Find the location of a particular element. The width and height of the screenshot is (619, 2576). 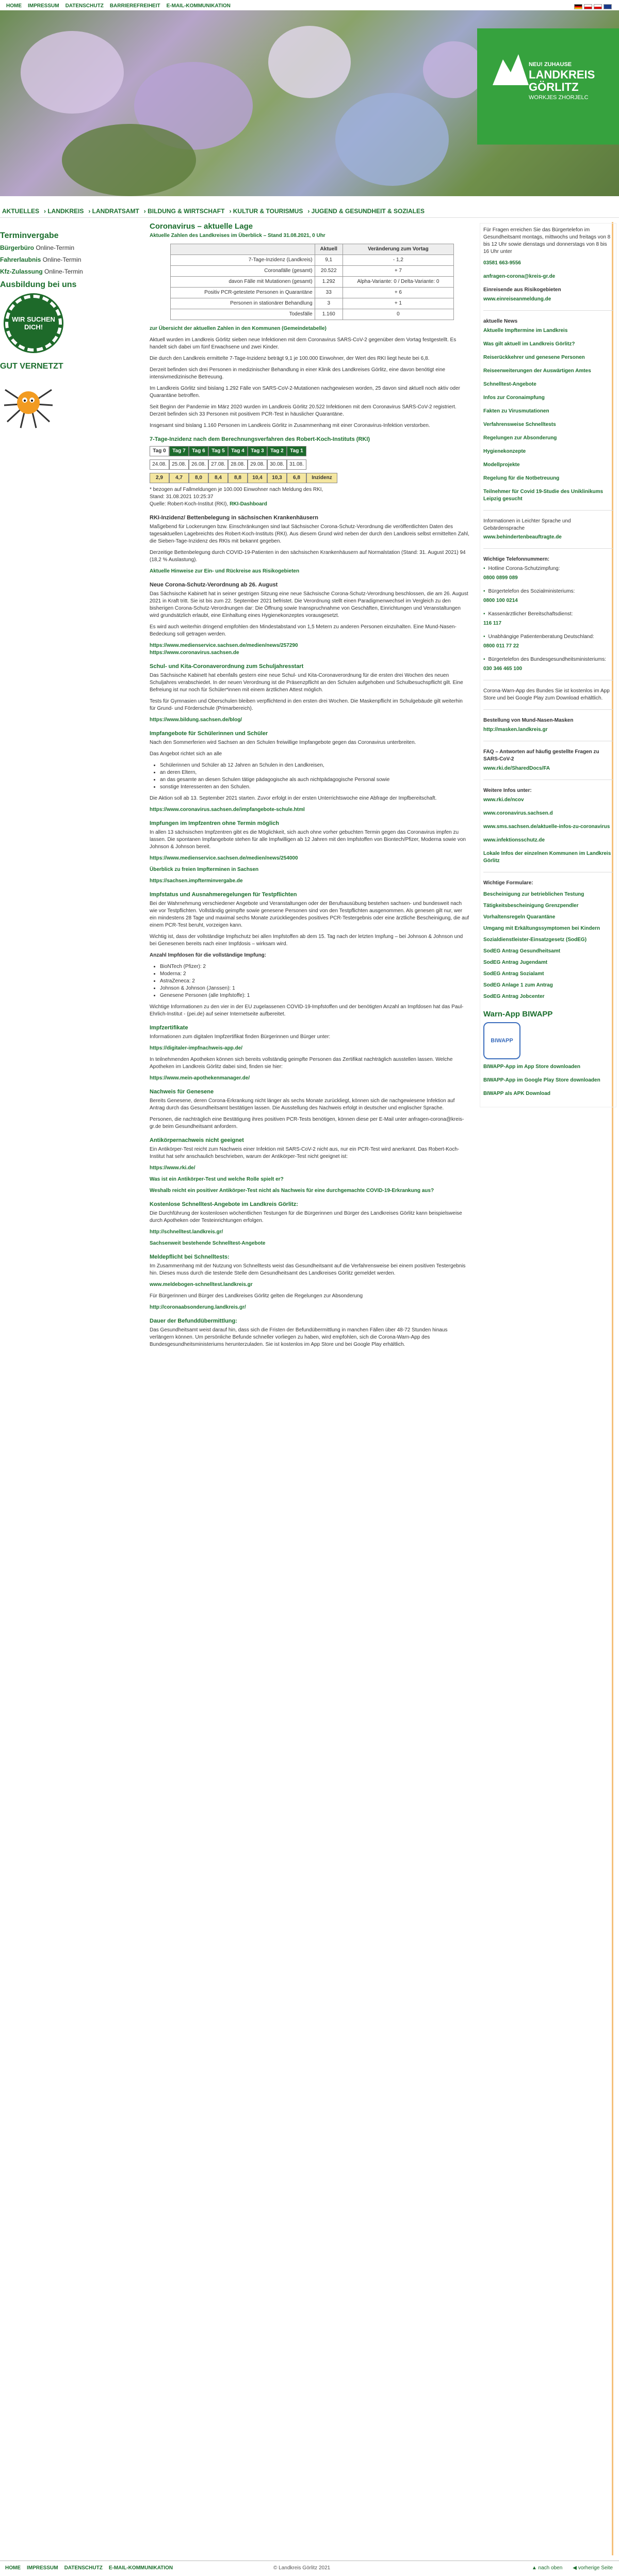

schnelltest-link: http://schnelltest.landkreis.gr/ is located at coordinates (186, 1232).